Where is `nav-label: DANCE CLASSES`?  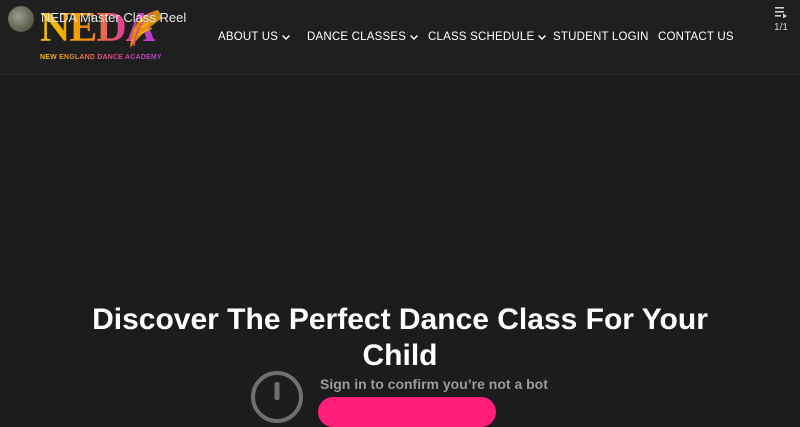 nav-label: DANCE CLASSES is located at coordinates (357, 37).